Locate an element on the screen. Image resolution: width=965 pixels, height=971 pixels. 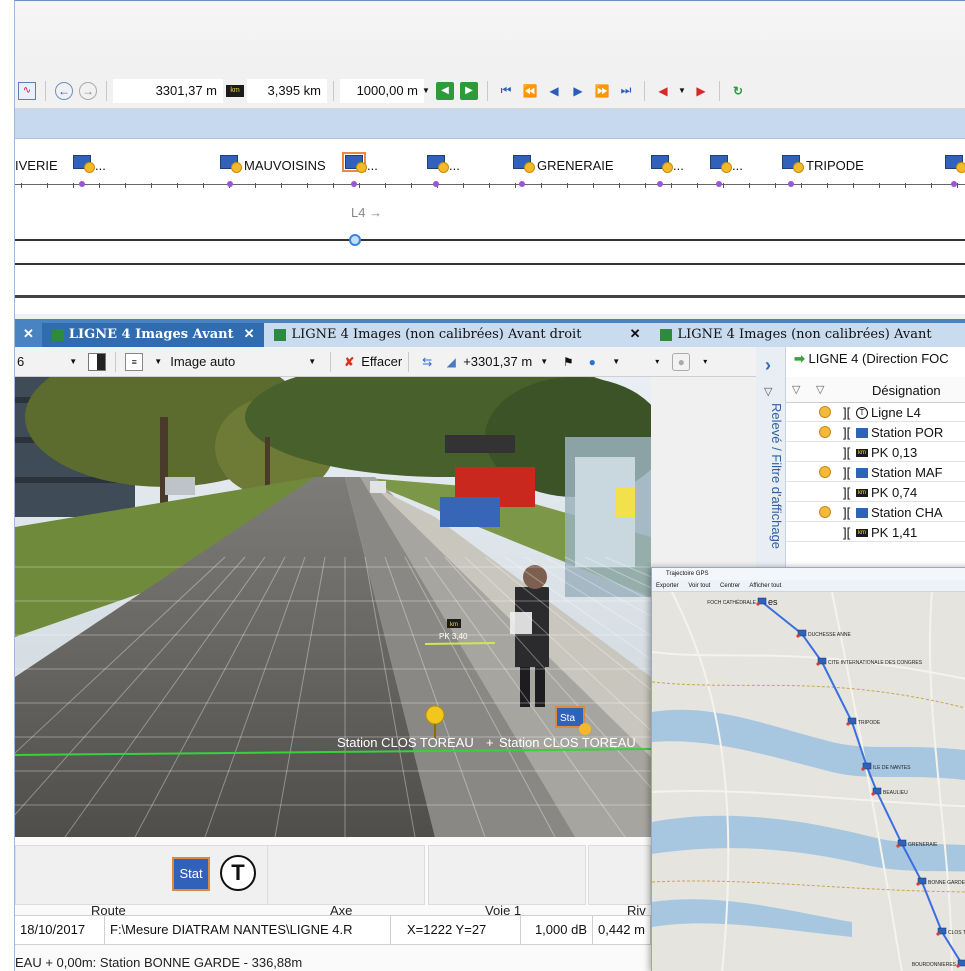
fast-back-icon: ⏪ is located at coordinates (530, 91).